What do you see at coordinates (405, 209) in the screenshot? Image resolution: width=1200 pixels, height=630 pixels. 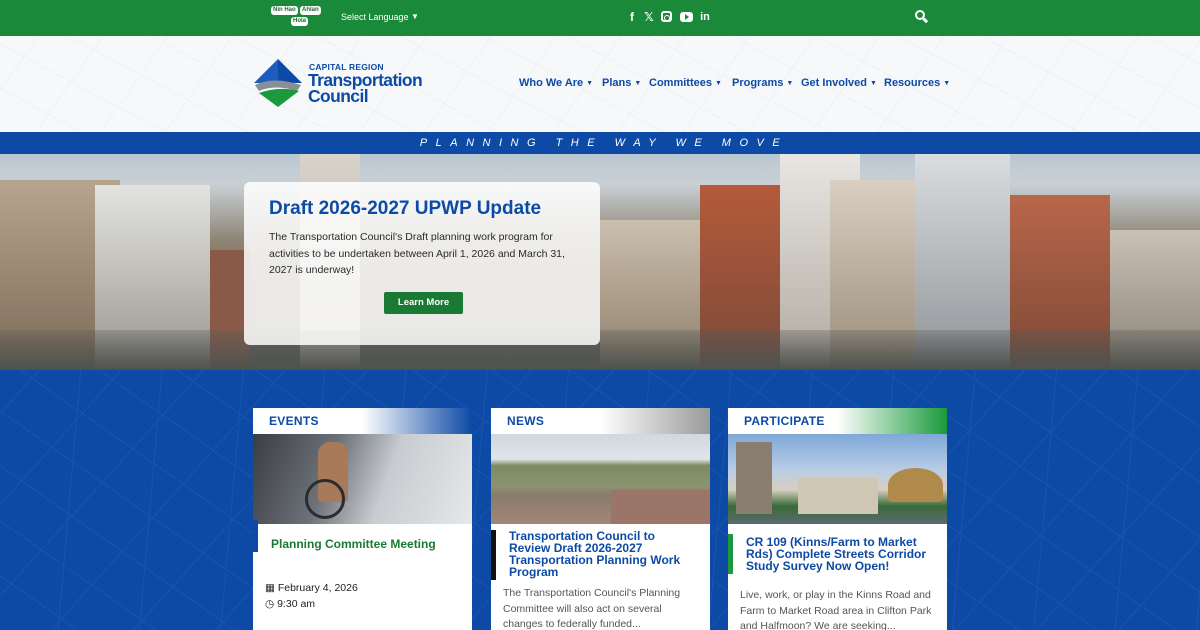 I see `hero-title: Draft 2026-2027 UPWP Update` at bounding box center [405, 209].